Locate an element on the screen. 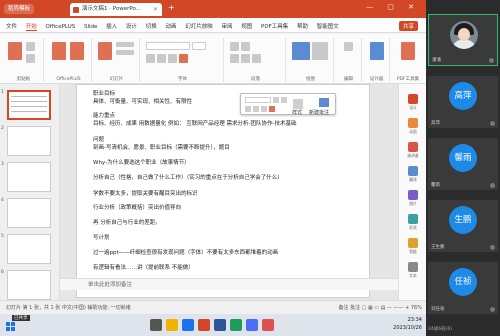 Image resolution: width=500 pixels, height=336 pixels. pdf-icon is located at coordinates (408, 51).